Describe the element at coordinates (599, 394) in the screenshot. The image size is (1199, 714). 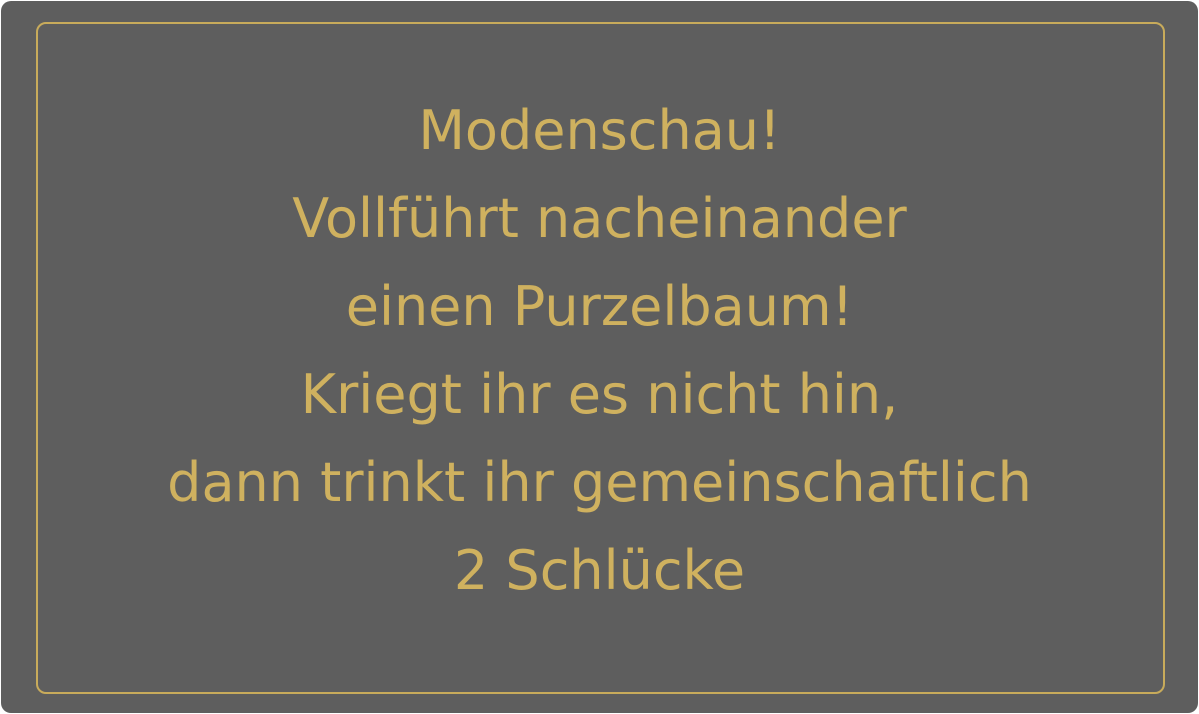
I see `card-text-line: Kriegt ihr es nicht hin,` at that location.